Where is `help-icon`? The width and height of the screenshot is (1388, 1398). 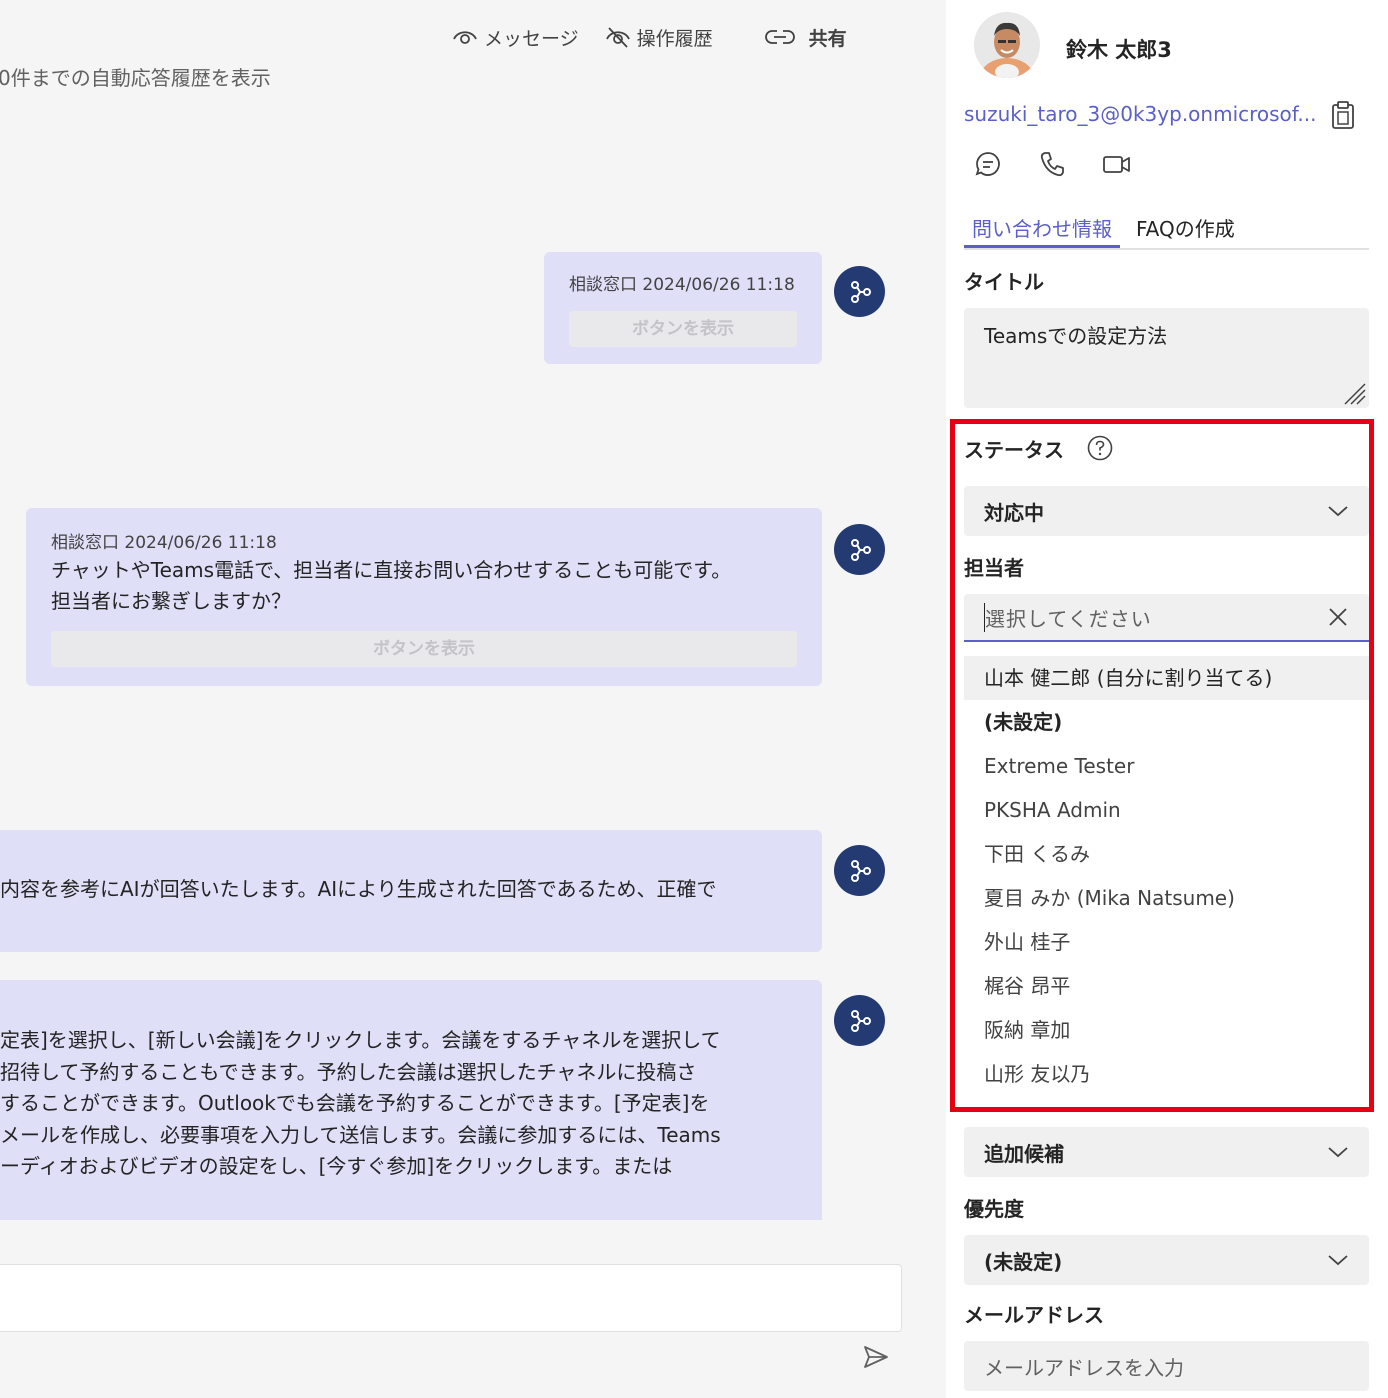 help-icon is located at coordinates (1100, 448).